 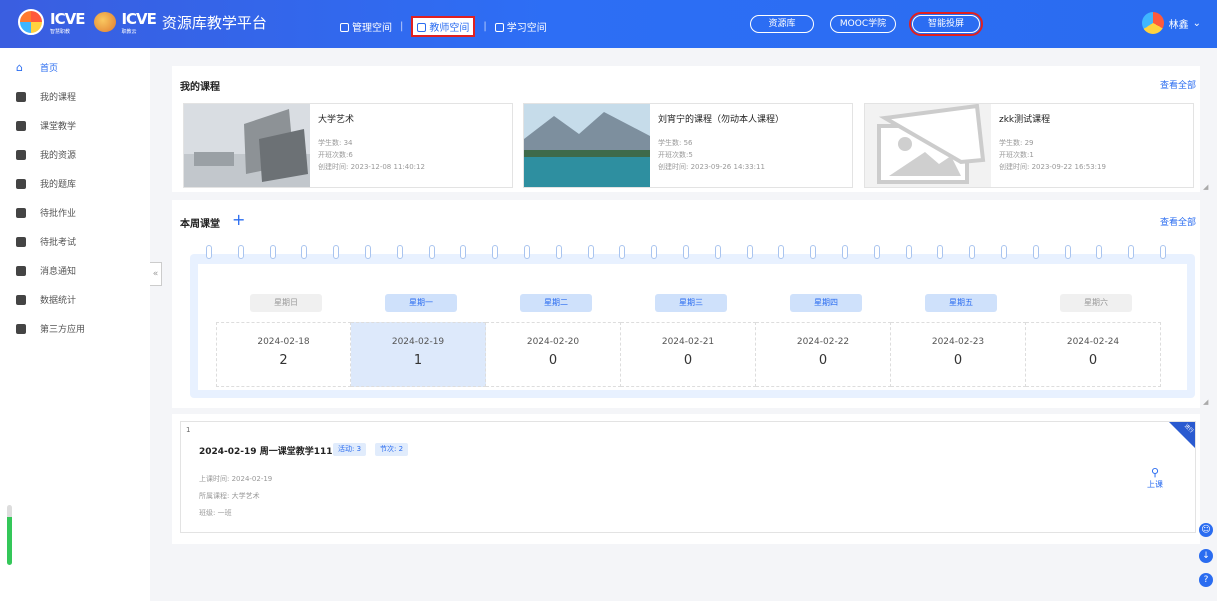 What do you see at coordinates (1025, 120) in the screenshot?
I see `course-name: zkk测试课程` at bounding box center [1025, 120].